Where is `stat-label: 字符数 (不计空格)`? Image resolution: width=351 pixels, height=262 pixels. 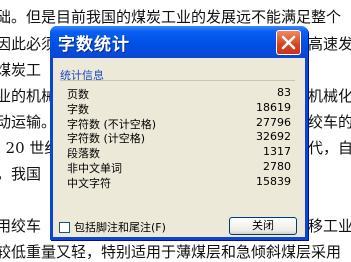 stat-label: 字符数 (不计空格) is located at coordinates (112, 124).